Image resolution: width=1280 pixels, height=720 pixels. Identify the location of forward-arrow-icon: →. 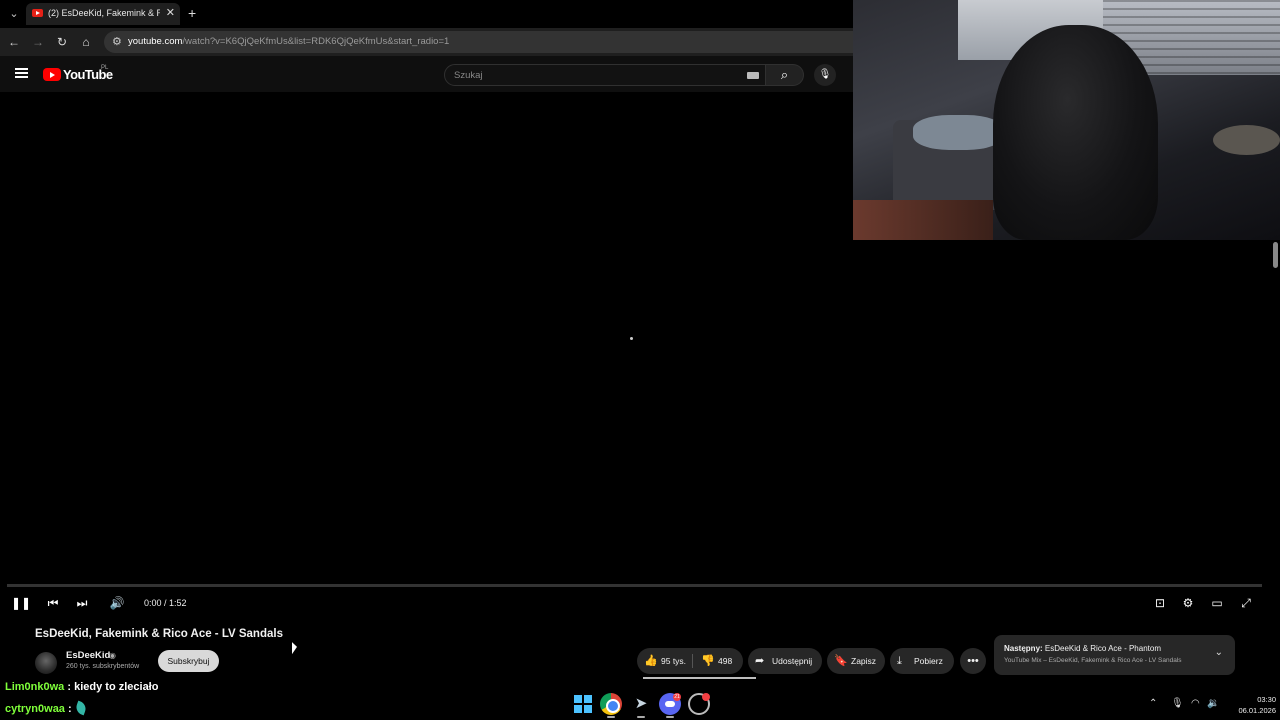
(38, 42).